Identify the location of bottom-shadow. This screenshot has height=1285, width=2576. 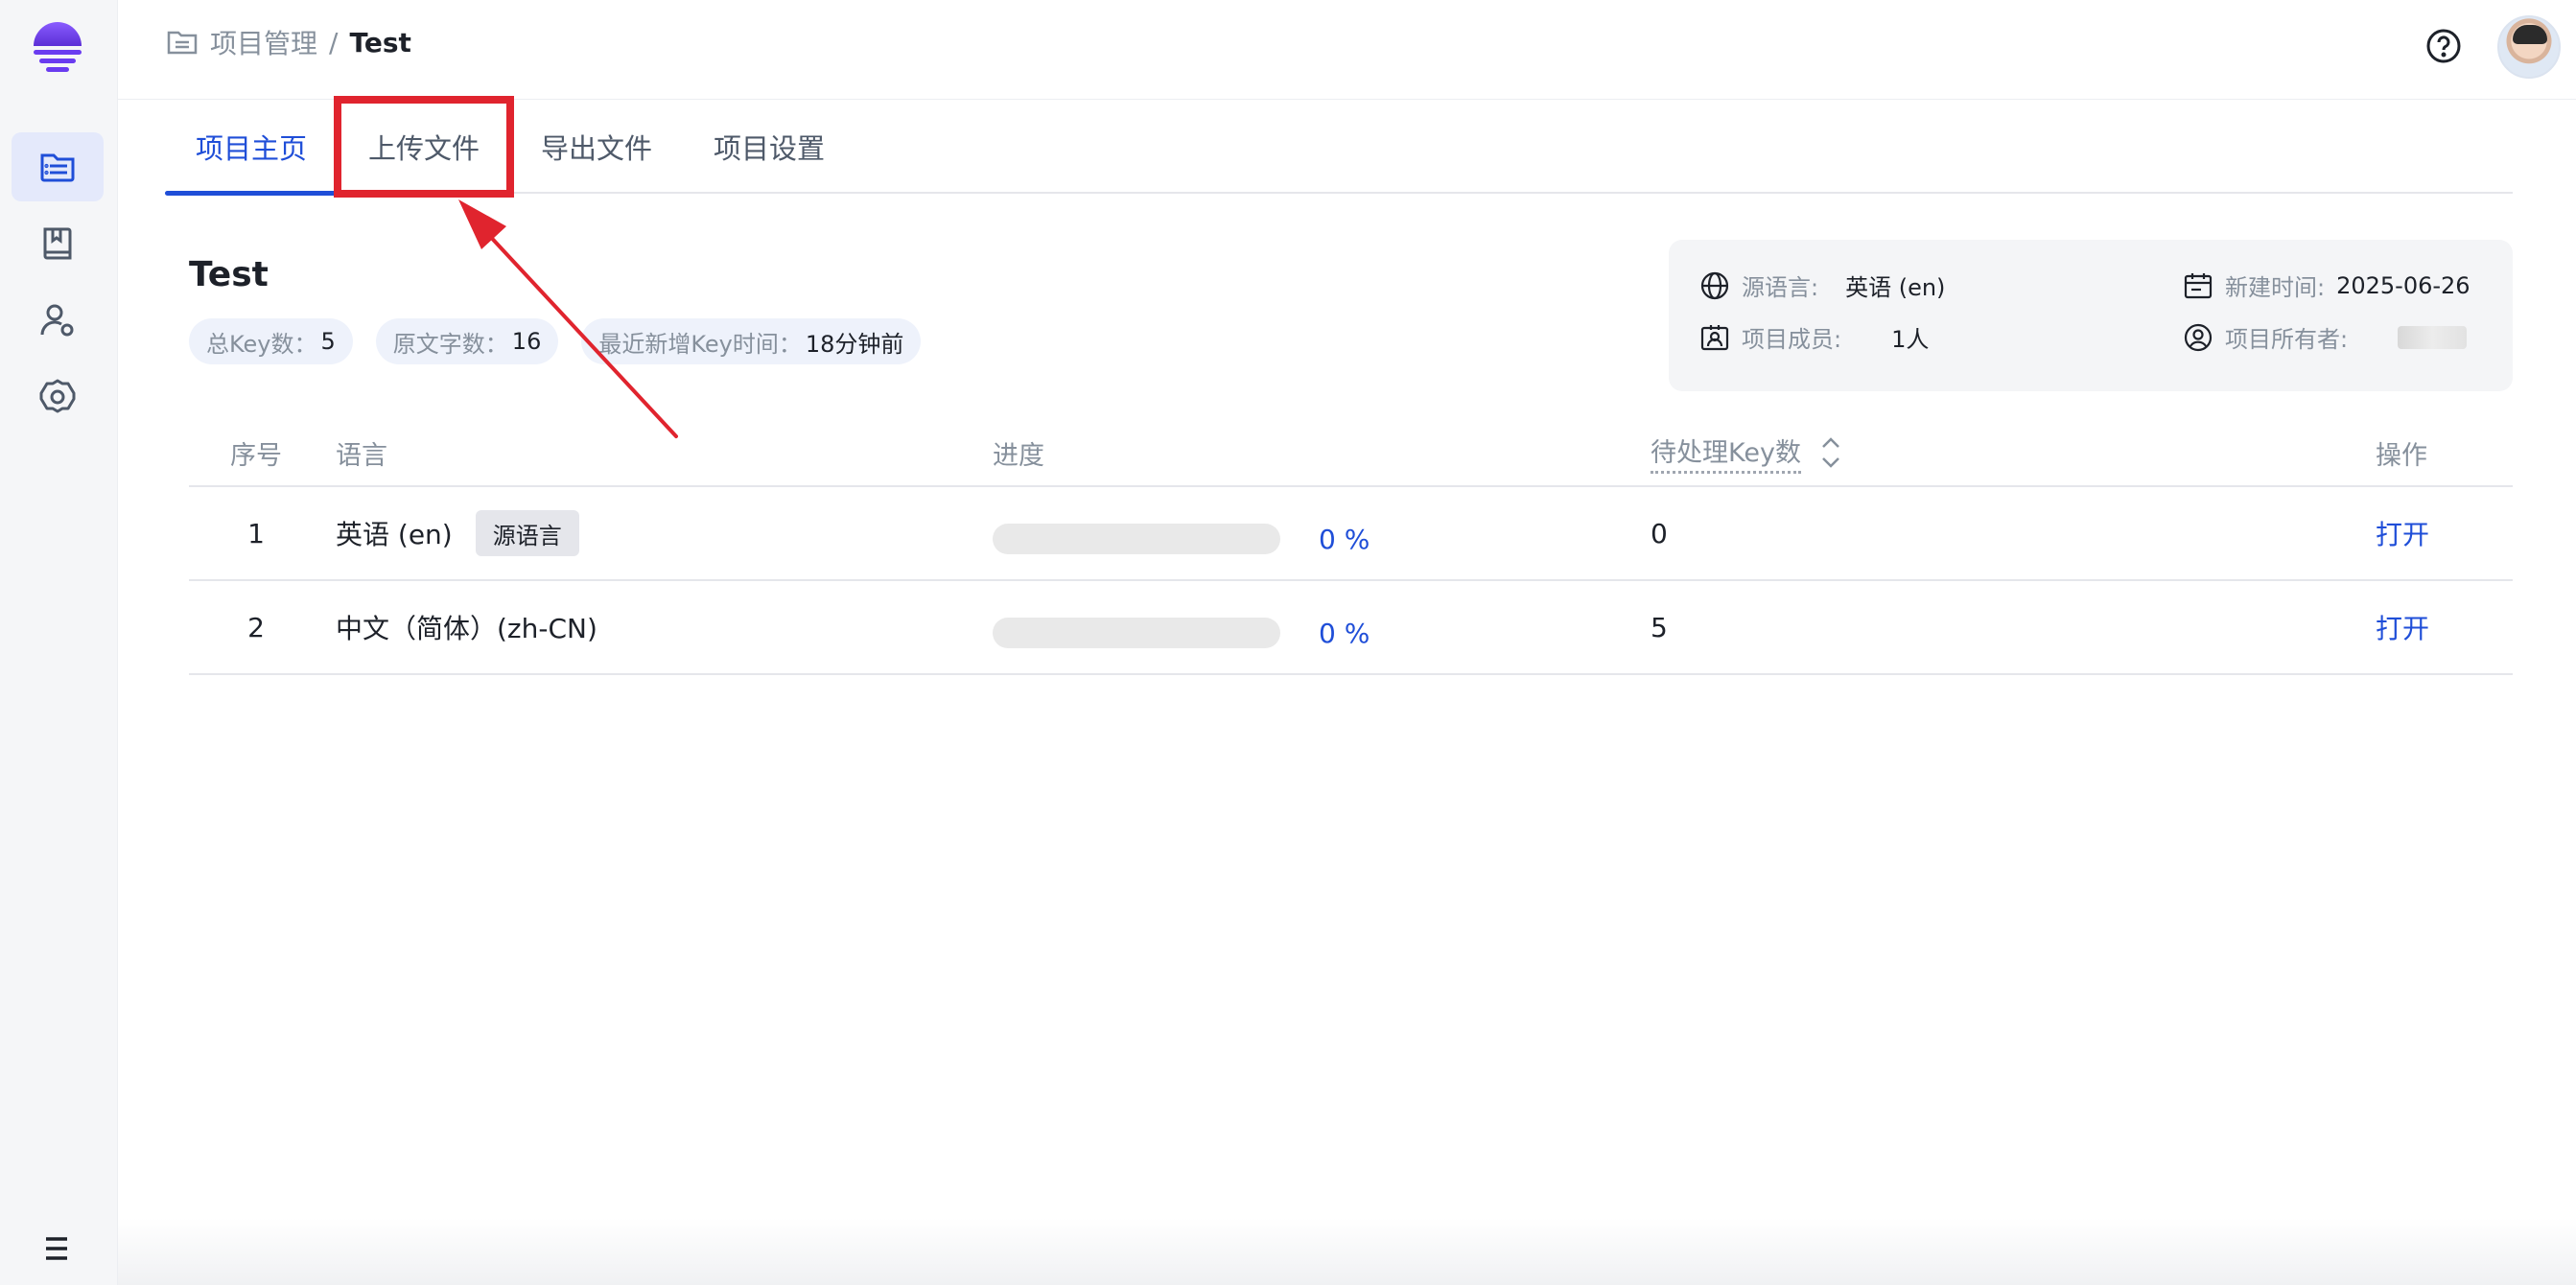
(1347, 1252).